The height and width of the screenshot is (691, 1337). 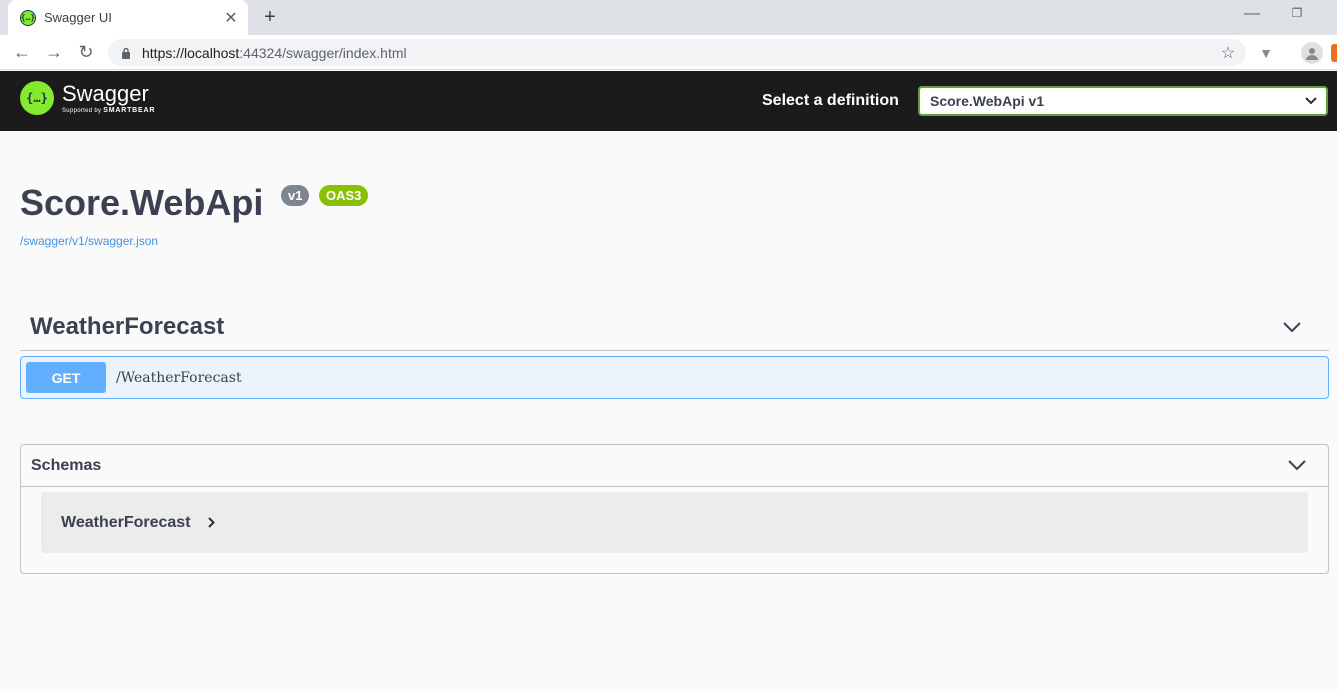 I want to click on tag-section-weatherforecast: WeatherForecast, so click(x=674, y=327).